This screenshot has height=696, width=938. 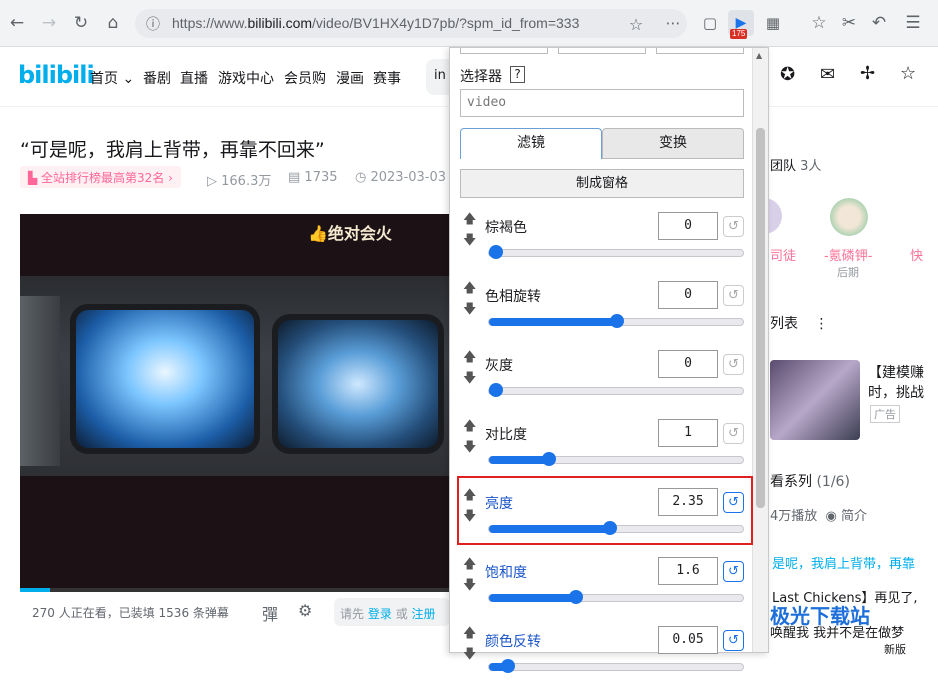 What do you see at coordinates (153, 24) in the screenshot?
I see `site-info-icon: ⓘ` at bounding box center [153, 24].